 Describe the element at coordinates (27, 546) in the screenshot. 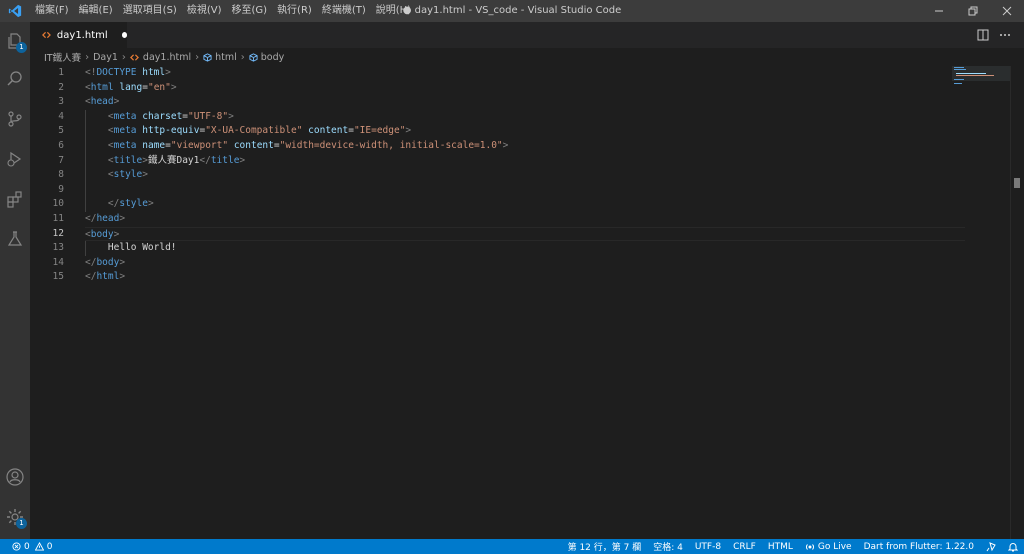

I see `error-count: 0` at that location.